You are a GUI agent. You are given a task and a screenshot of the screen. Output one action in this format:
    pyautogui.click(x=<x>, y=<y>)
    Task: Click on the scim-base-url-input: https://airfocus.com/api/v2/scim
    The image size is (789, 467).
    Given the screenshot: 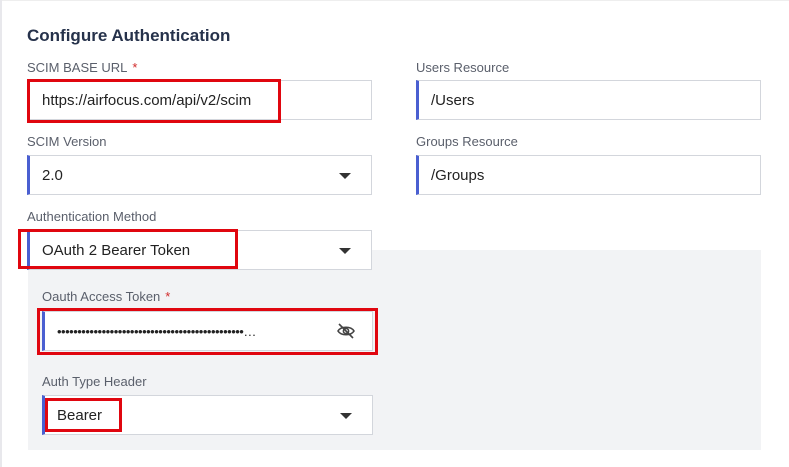 What is the action you would take?
    pyautogui.click(x=199, y=100)
    